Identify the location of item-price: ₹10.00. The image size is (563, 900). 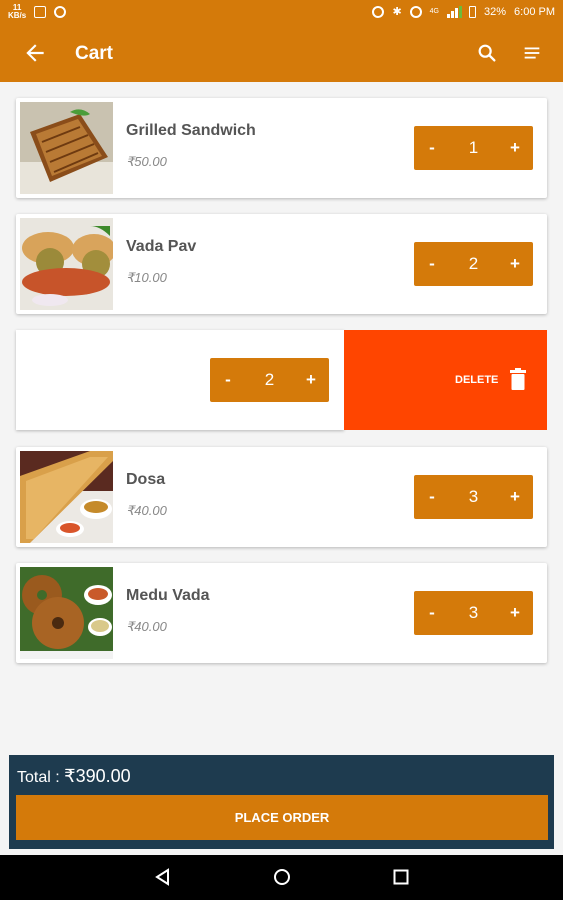
(146, 277).